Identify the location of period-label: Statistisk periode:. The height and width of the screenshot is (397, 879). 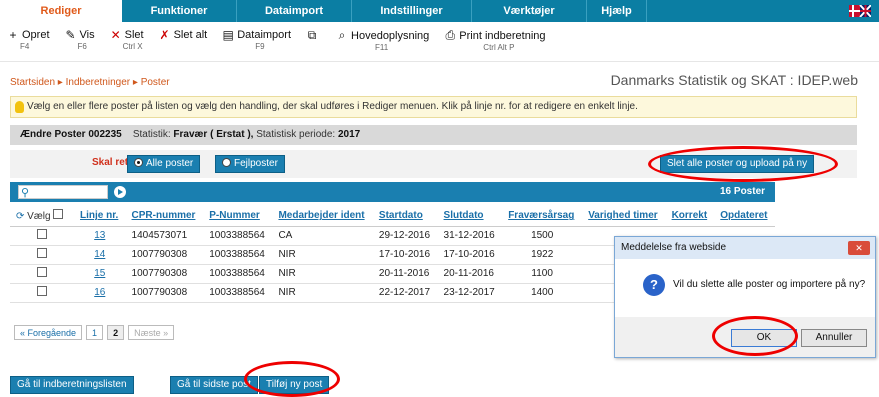
(296, 134).